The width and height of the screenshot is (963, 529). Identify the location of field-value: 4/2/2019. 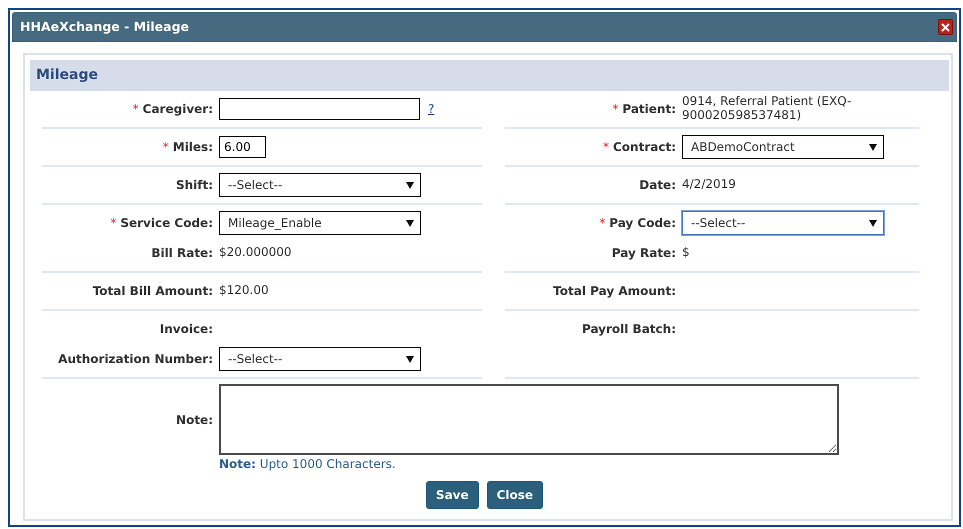
(709, 185).